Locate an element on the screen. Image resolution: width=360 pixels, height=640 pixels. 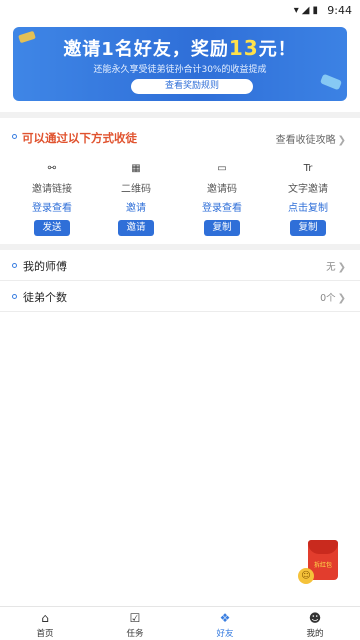
method-text-invite: Tr 文字邀请 点击复制 复制 is located at coordinates (308, 199).